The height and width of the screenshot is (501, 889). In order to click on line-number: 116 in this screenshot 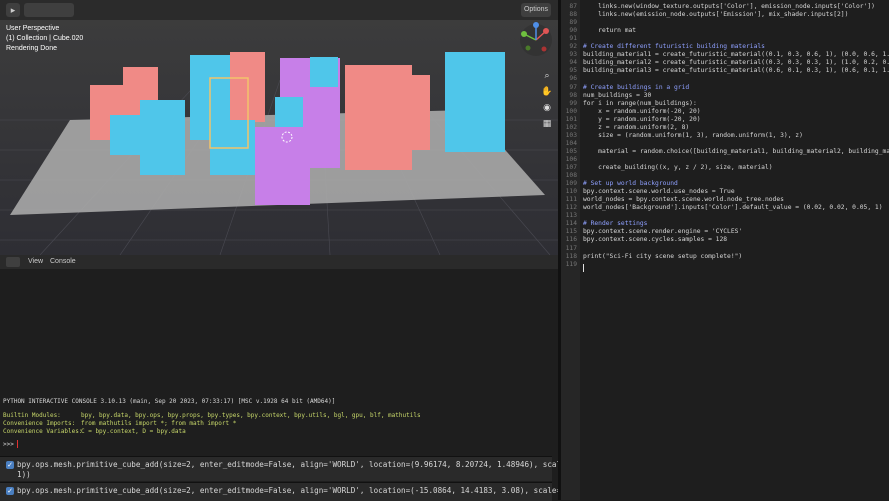, I will do `click(571, 240)`.